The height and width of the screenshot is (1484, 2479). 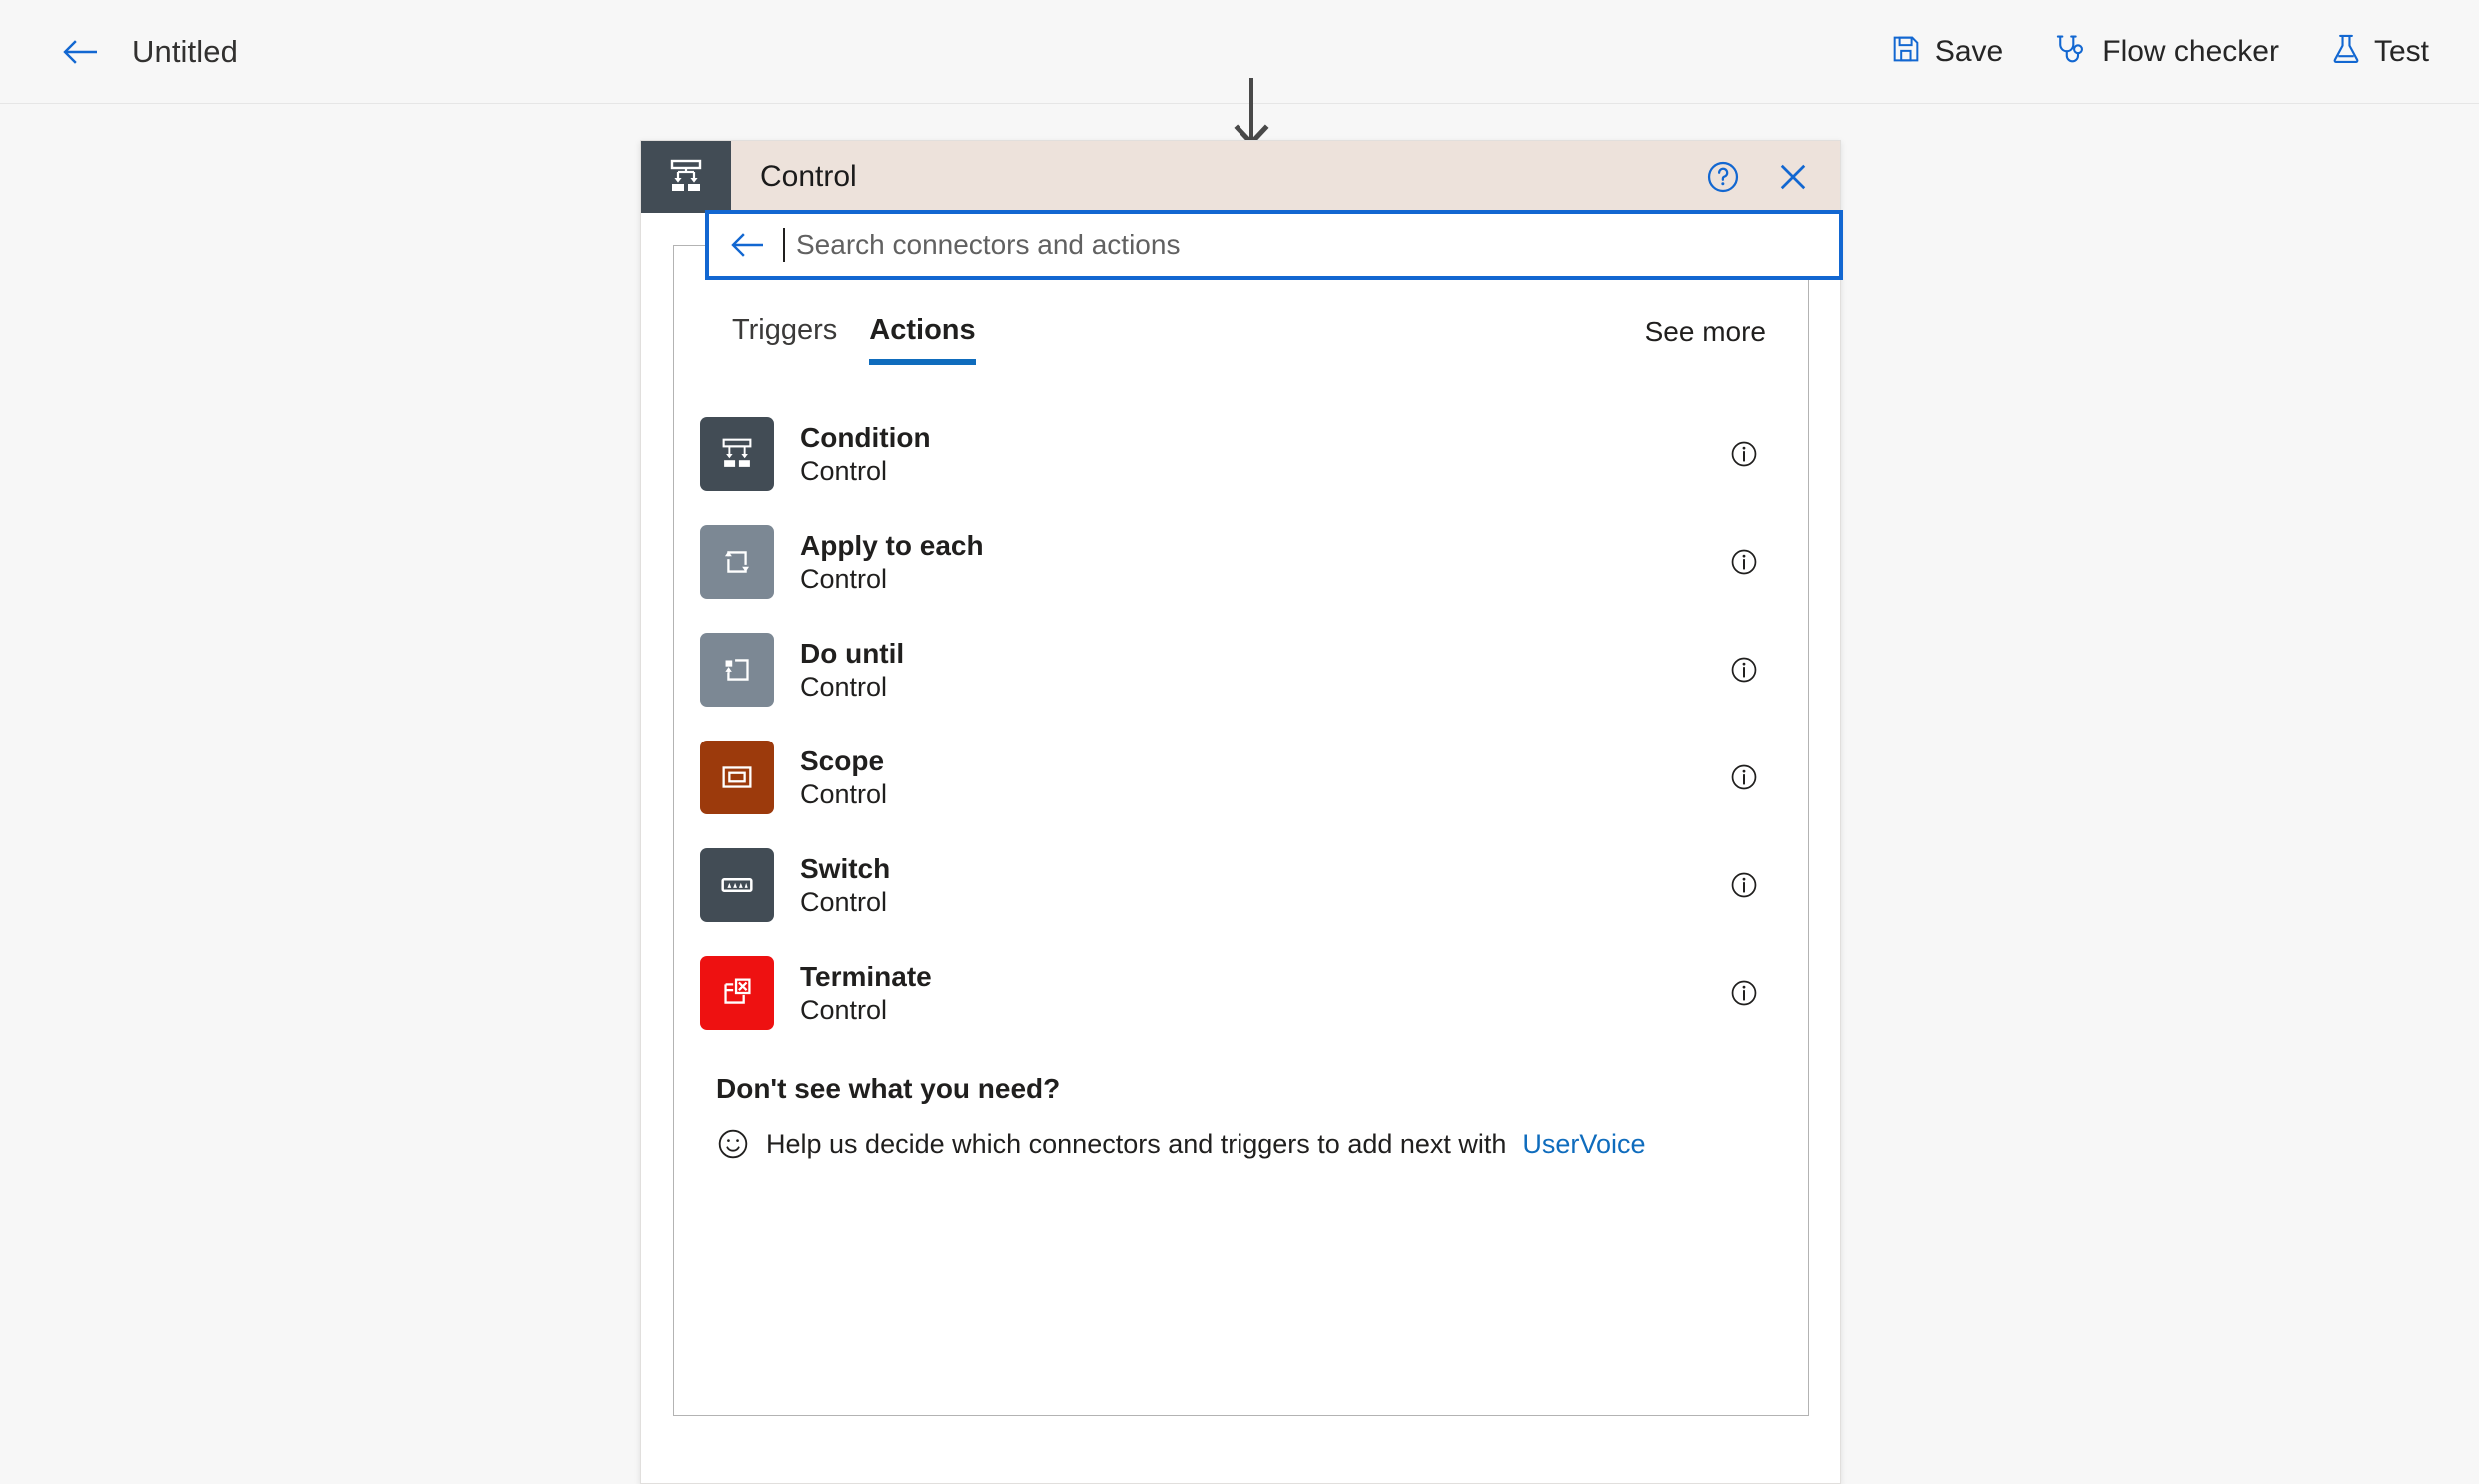 What do you see at coordinates (737, 670) in the screenshot?
I see `do-until-icon` at bounding box center [737, 670].